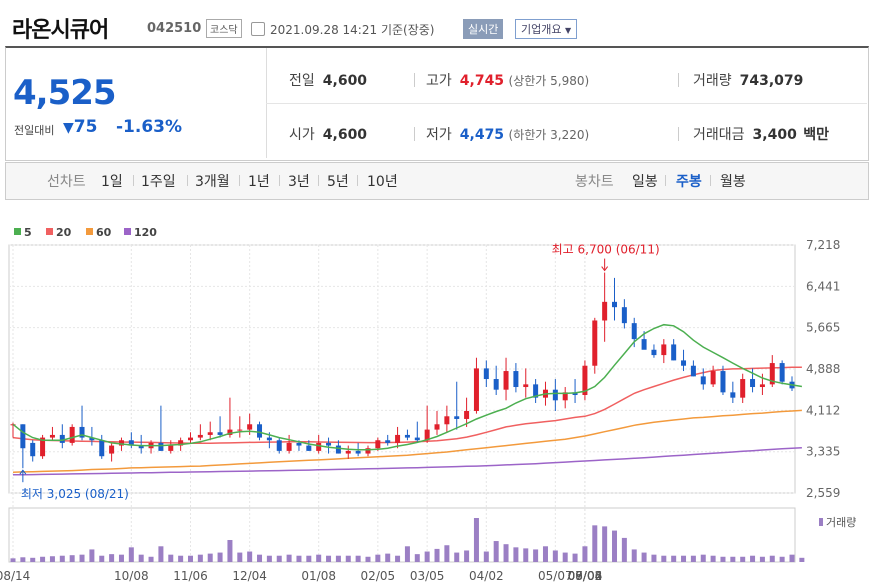 The width and height of the screenshot is (869, 587). I want to click on x-tick-label: 02/05, so click(378, 576).